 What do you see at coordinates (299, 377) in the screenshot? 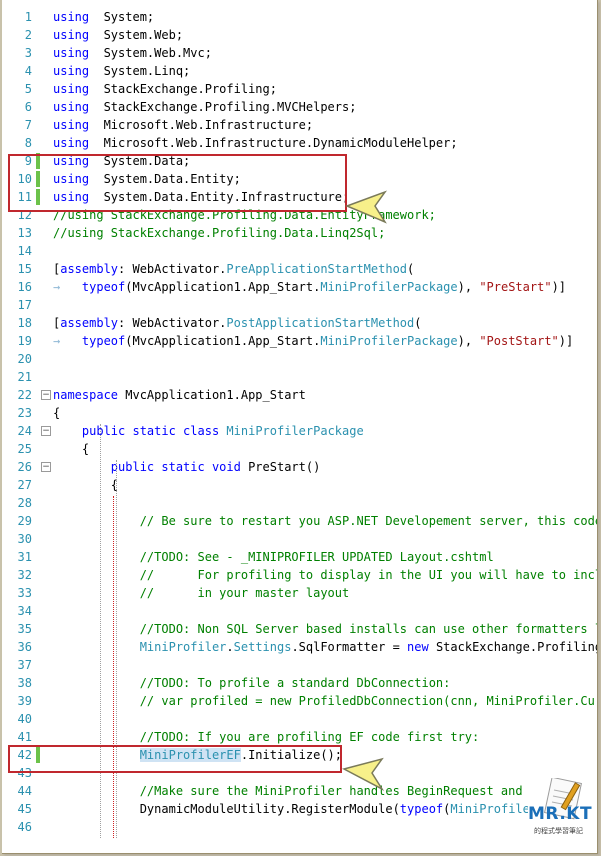
I see `code-line: 21` at bounding box center [299, 377].